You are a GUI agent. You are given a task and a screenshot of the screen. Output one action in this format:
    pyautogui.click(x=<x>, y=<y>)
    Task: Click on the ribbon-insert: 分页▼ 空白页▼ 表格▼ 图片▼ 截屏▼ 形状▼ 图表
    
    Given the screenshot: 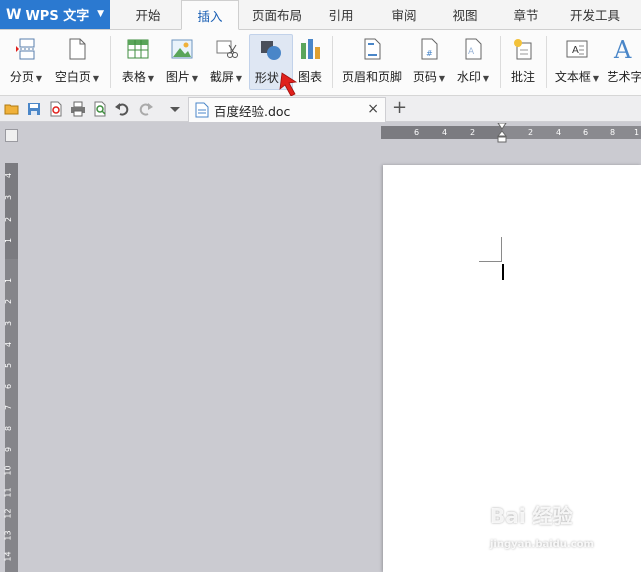 What is the action you would take?
    pyautogui.click(x=320, y=63)
    